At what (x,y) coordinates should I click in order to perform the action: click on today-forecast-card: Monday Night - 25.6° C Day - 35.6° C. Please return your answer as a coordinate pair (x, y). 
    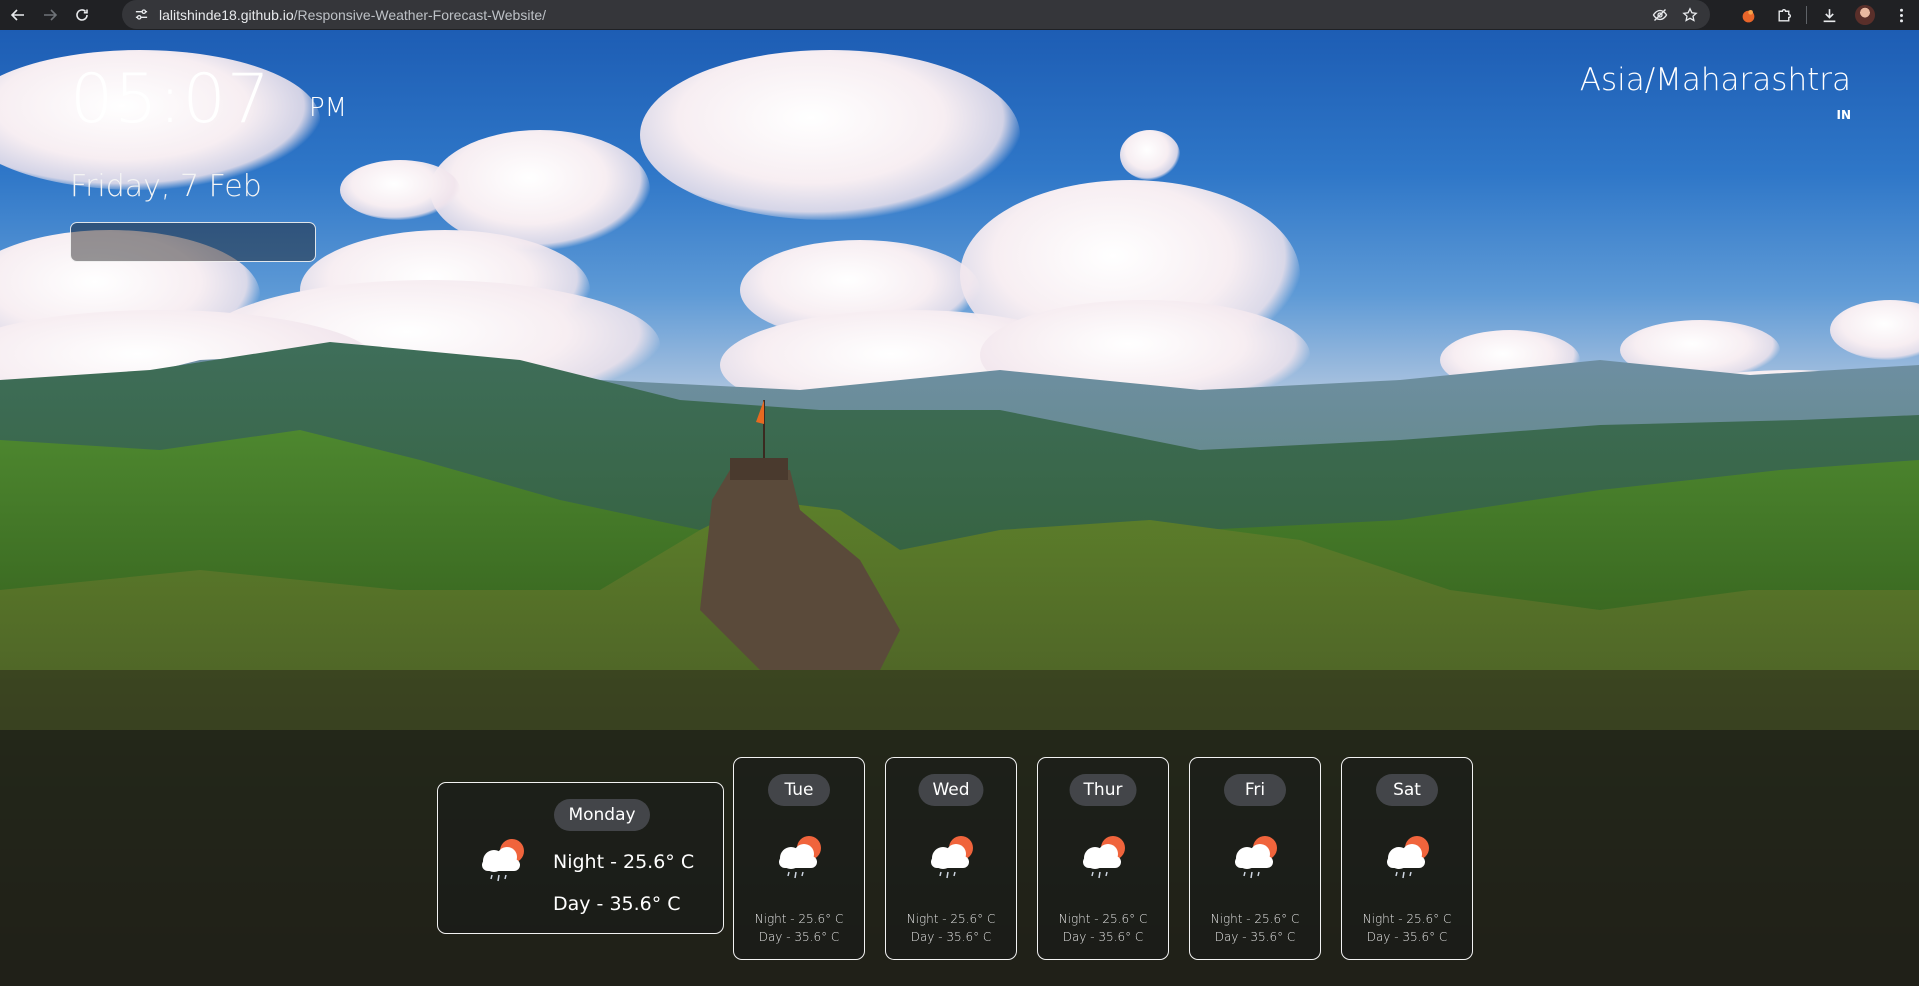
    Looking at the image, I should click on (580, 858).